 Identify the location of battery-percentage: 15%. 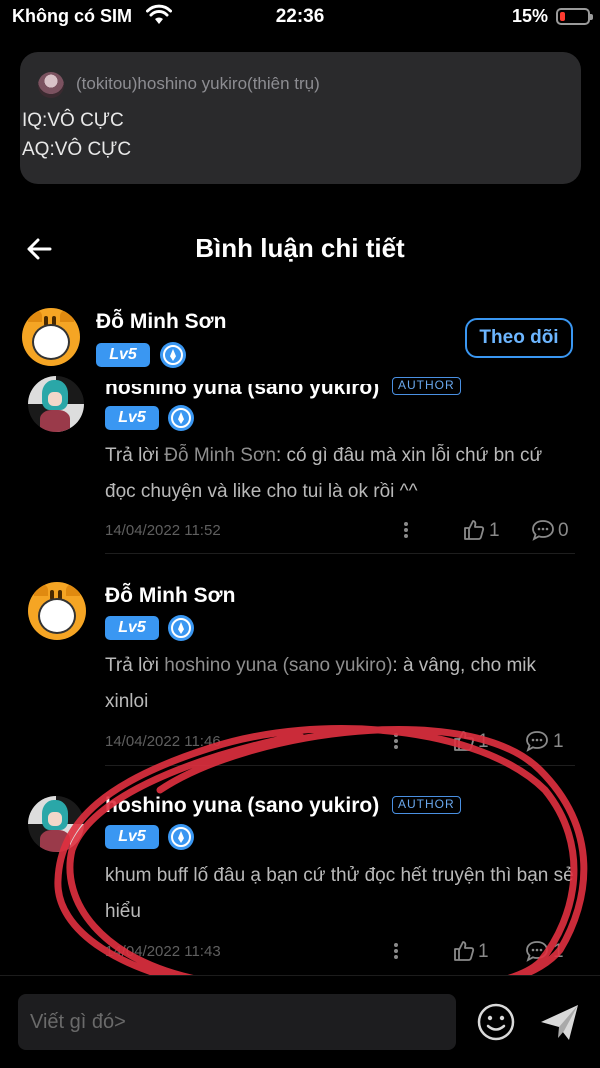
(529, 16).